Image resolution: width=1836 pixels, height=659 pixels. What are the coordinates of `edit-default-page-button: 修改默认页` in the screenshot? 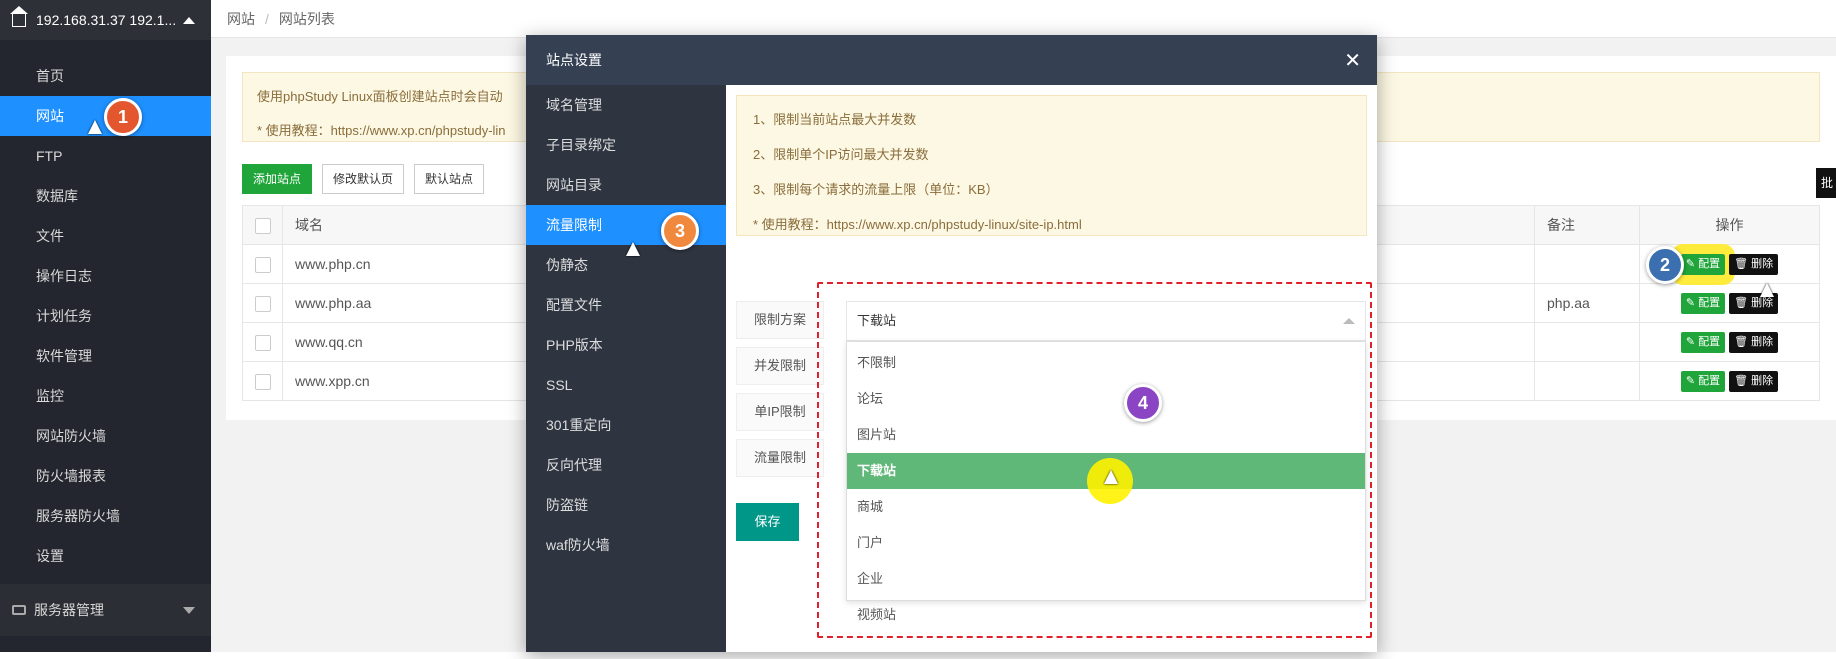 It's located at (363, 179).